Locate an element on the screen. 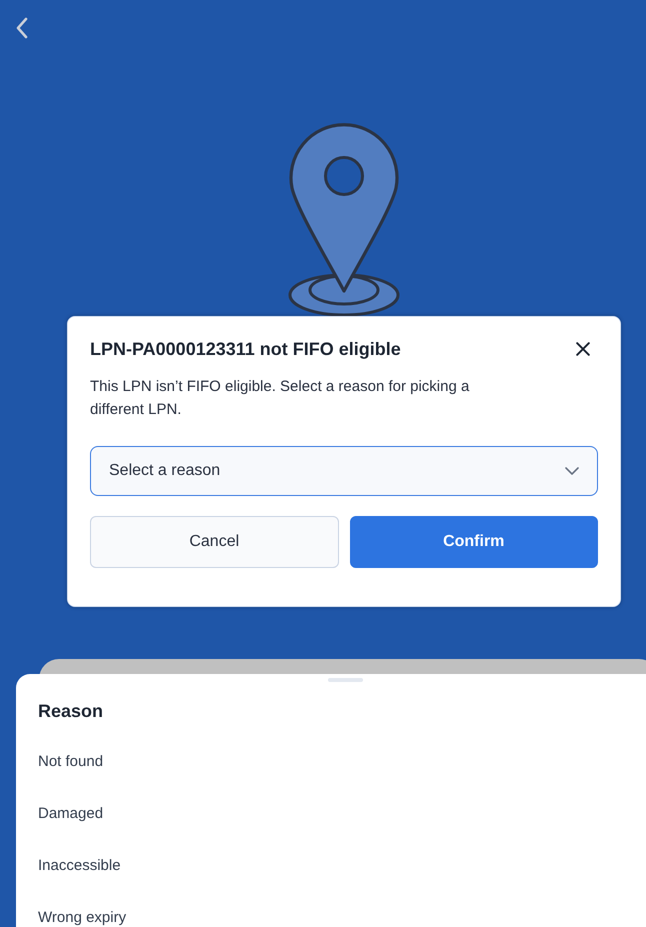  dialog-message: This LPN isn’t FIFO eligible. Select a reason for picking a different LPN. is located at coordinates (280, 398).